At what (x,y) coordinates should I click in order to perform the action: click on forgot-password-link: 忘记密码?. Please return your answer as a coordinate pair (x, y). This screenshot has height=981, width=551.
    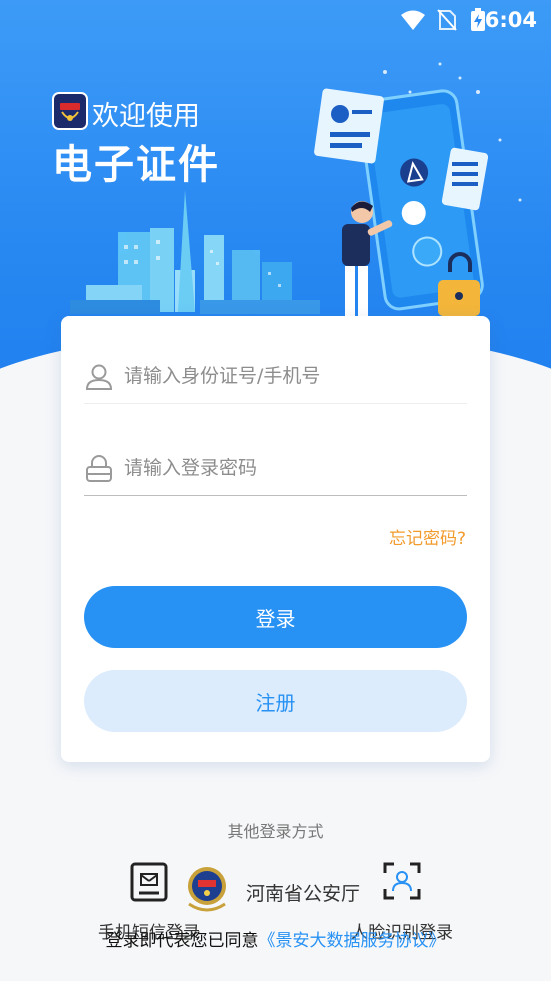
    Looking at the image, I should click on (427, 536).